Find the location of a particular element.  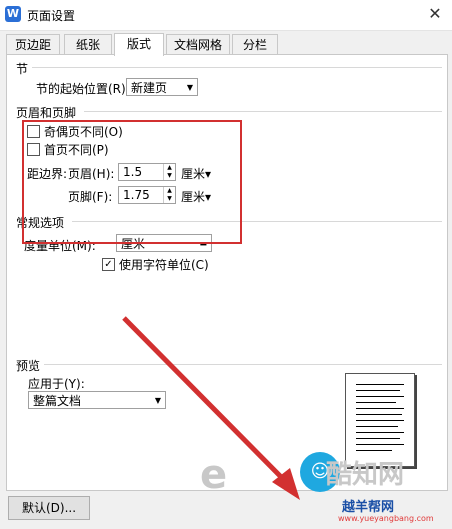

brand-url: www.yueyangbang.com is located at coordinates (386, 518).